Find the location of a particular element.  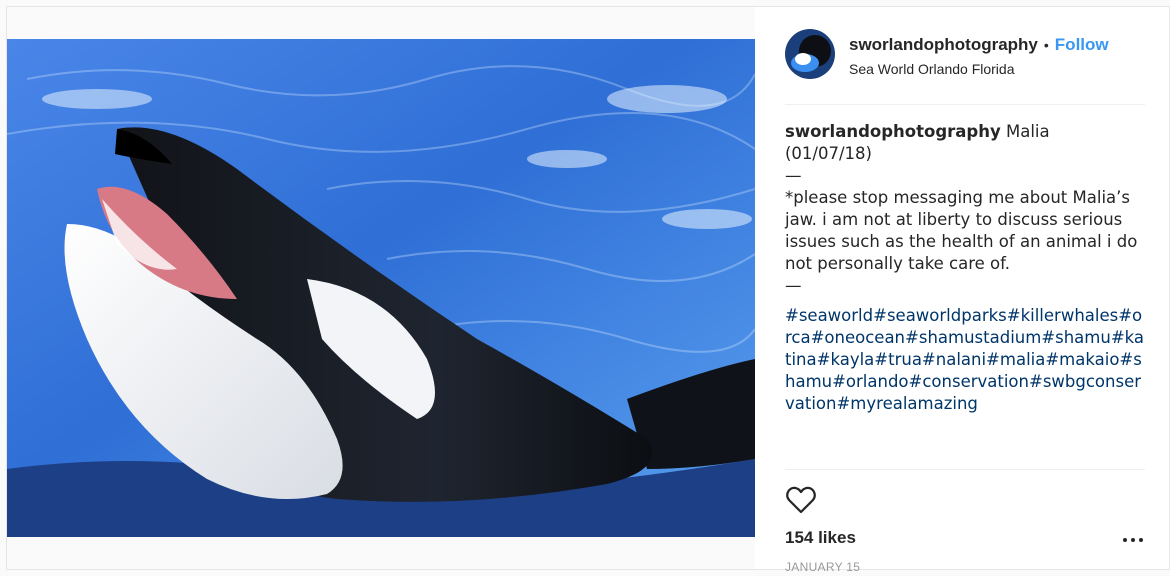

caption-date: (01/07/18) is located at coordinates (828, 153).